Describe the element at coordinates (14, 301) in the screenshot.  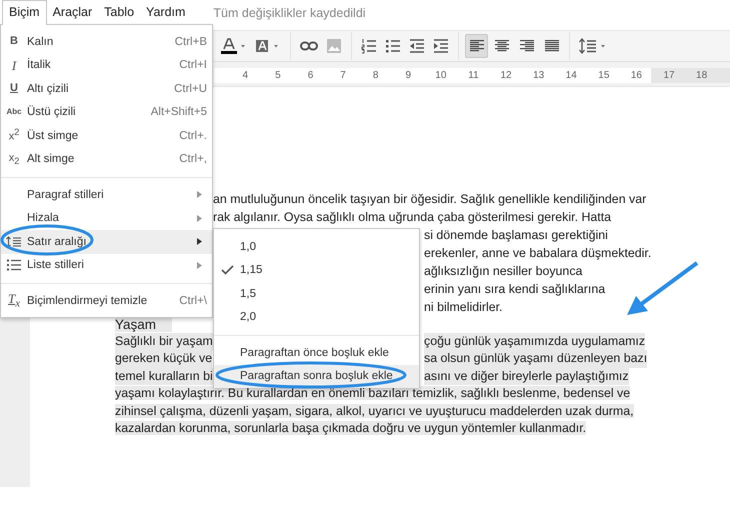
I see `format-icon: T$_{x}$` at that location.